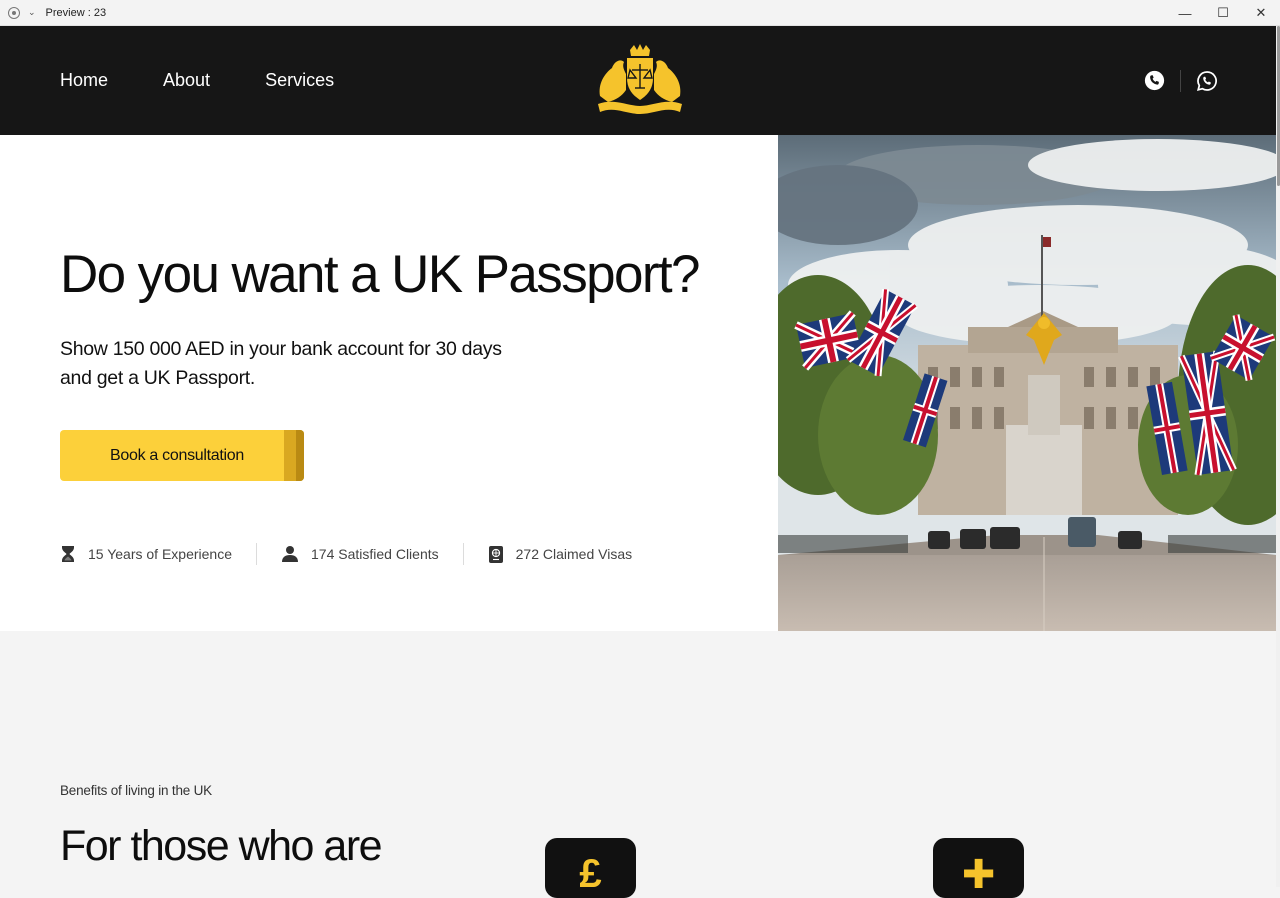  I want to click on benefit-card-pound: £, so click(590, 868).